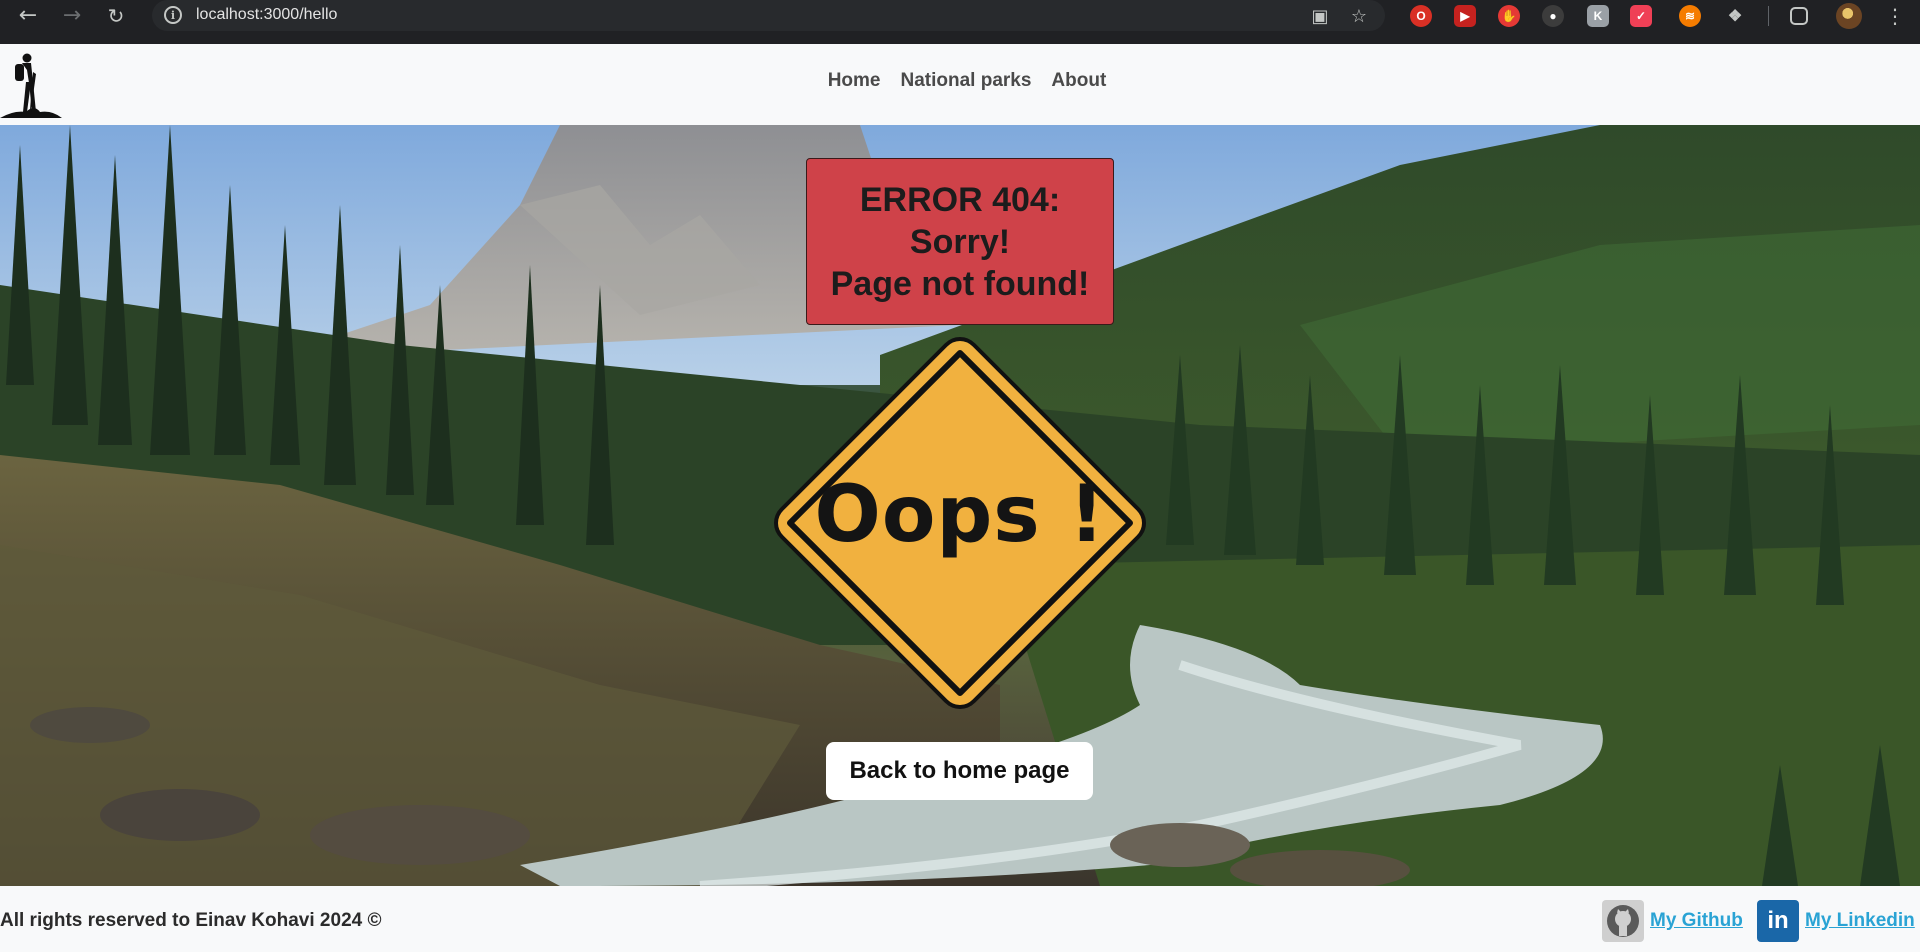 The width and height of the screenshot is (1920, 952). Describe the element at coordinates (1641, 16) in the screenshot. I see `pocket-icon: ✓` at that location.